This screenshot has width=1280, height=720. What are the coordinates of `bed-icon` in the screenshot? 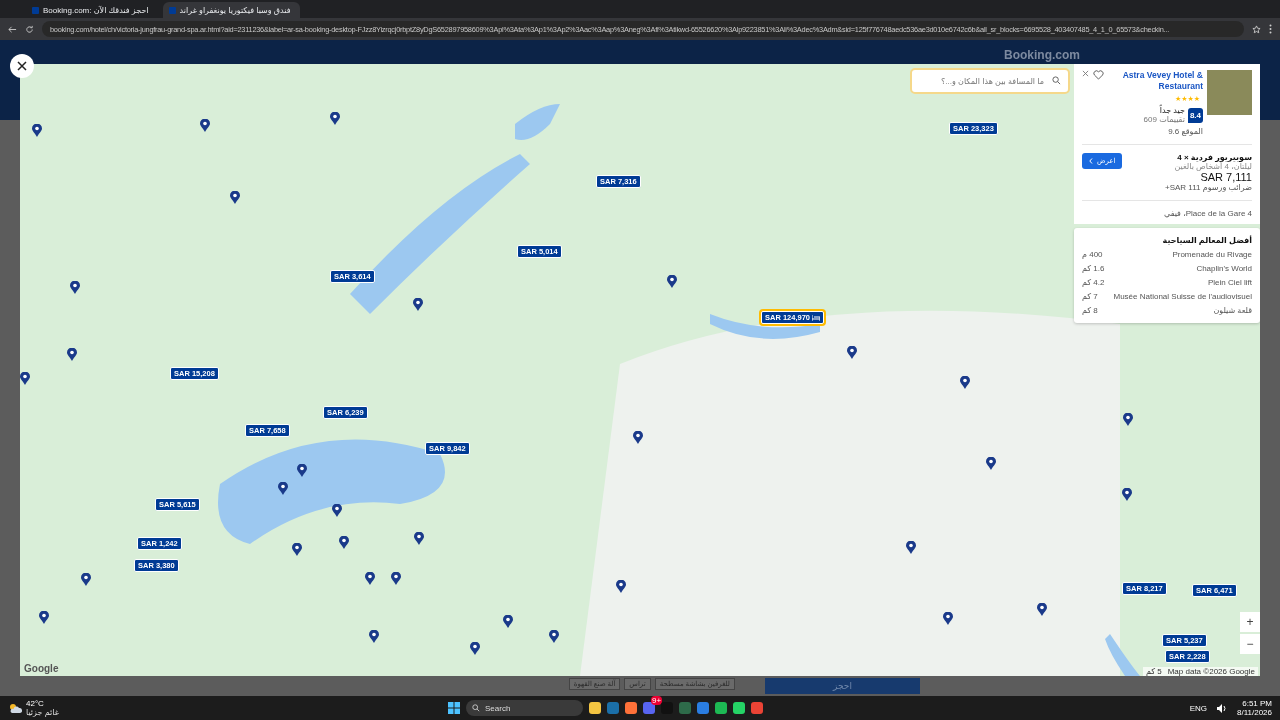 It's located at (816, 317).